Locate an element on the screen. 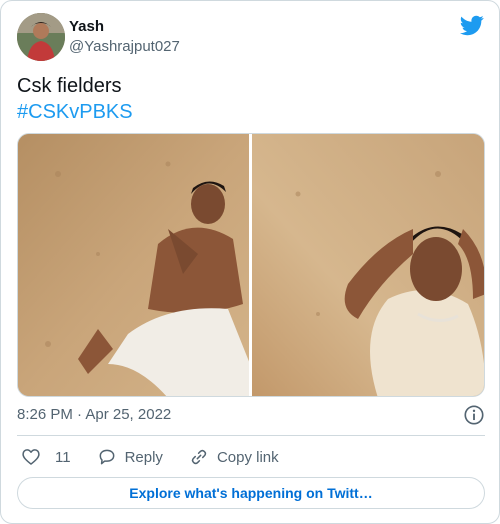 This screenshot has width=500, height=524. info-icon is located at coordinates (474, 415).